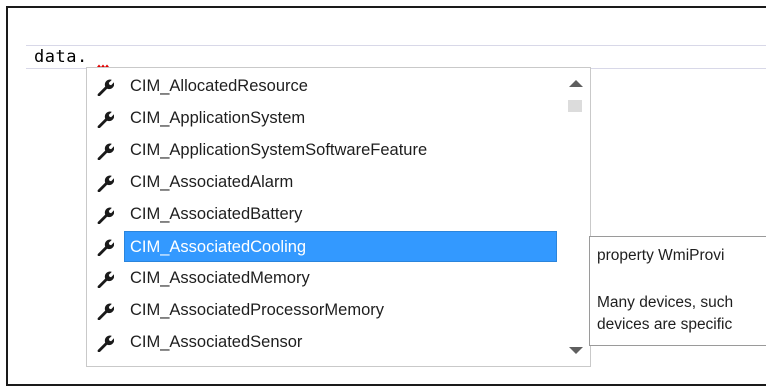 The height and width of the screenshot is (386, 766). I want to click on scroll-up-arrow-icon, so click(576, 83).